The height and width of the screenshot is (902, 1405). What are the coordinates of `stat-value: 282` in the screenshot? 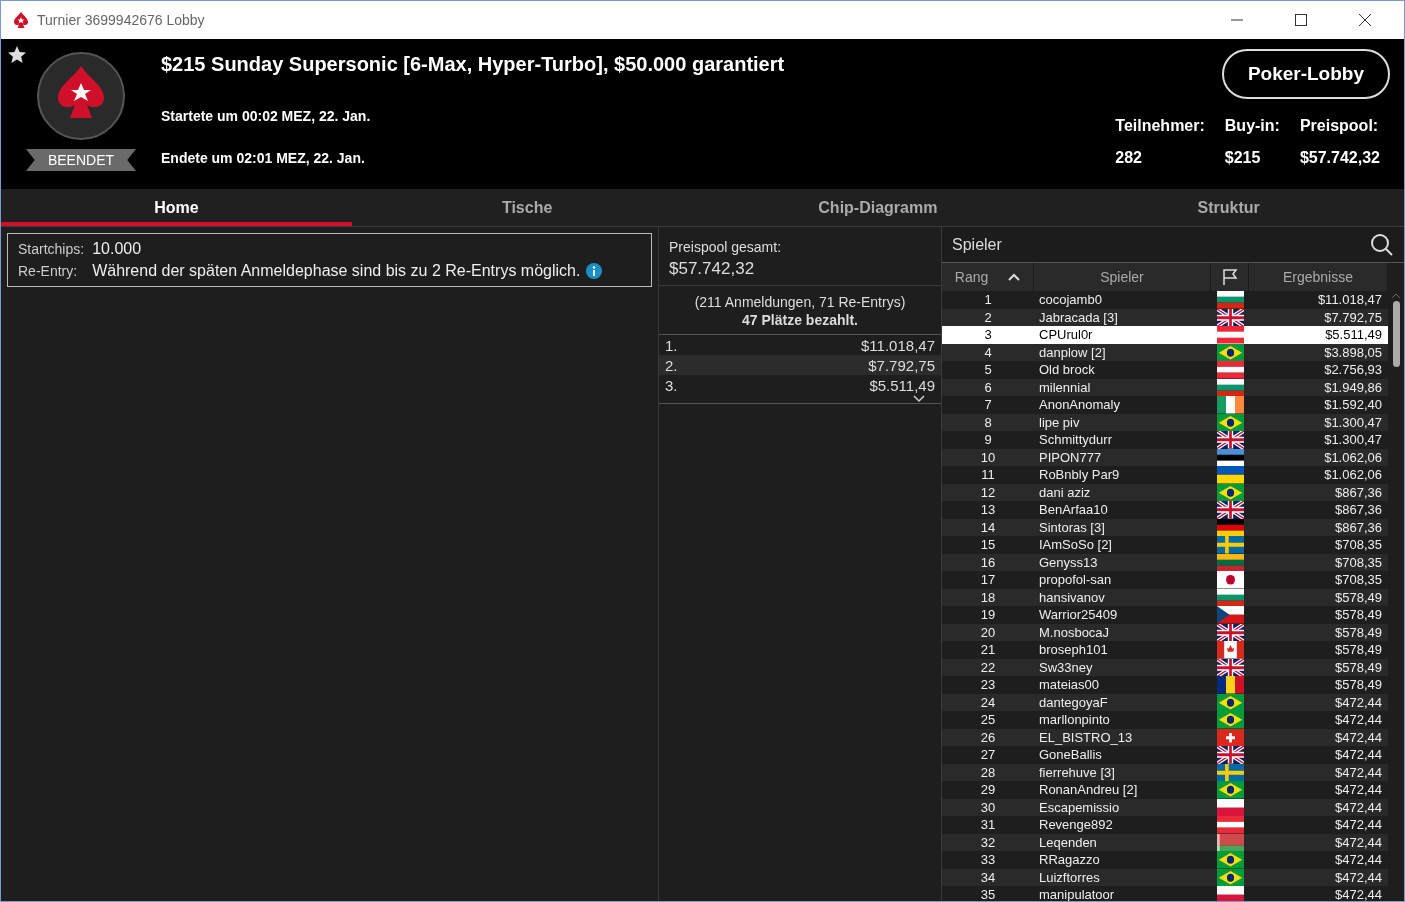 It's located at (1129, 158).